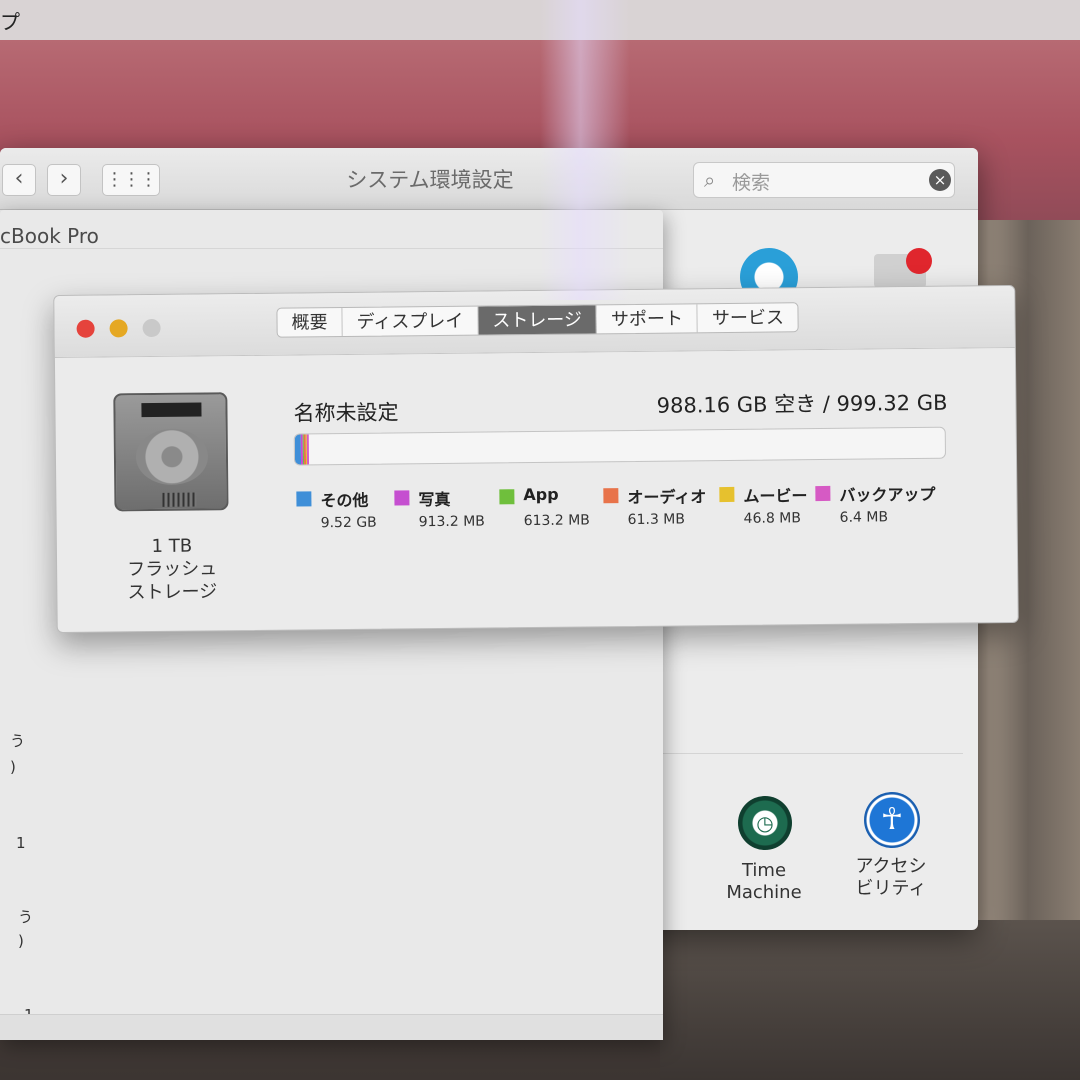 Image resolution: width=1080 pixels, height=1080 pixels. I want to click on tab-storage: ストレージ, so click(538, 321).